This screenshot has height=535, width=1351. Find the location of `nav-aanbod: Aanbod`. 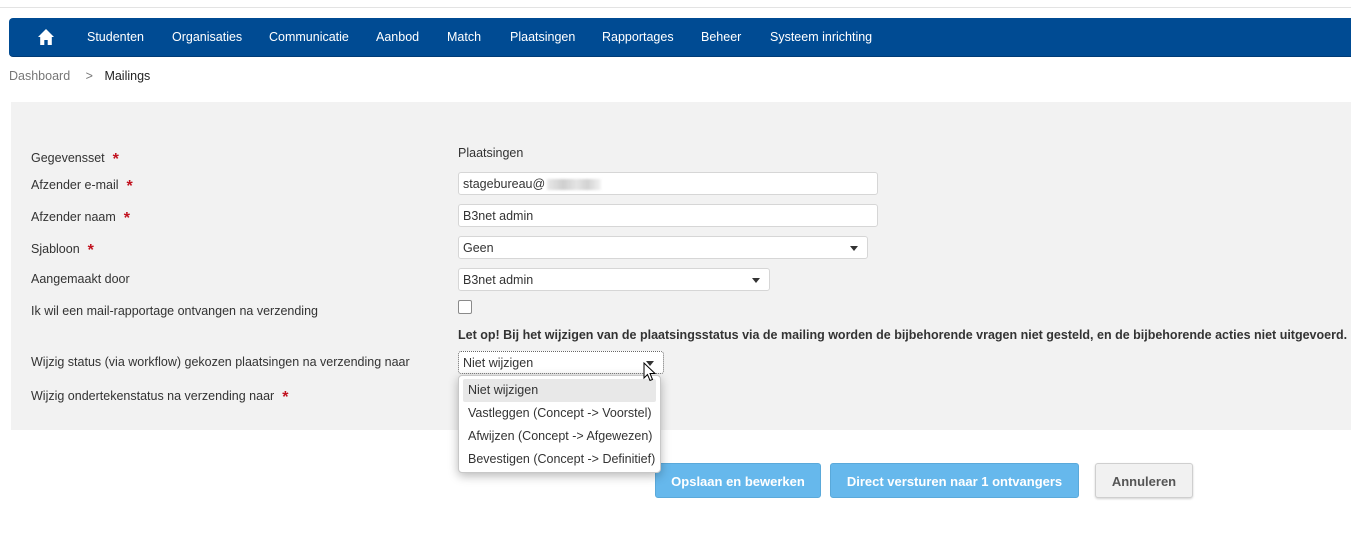

nav-aanbod: Aanbod is located at coordinates (397, 37).